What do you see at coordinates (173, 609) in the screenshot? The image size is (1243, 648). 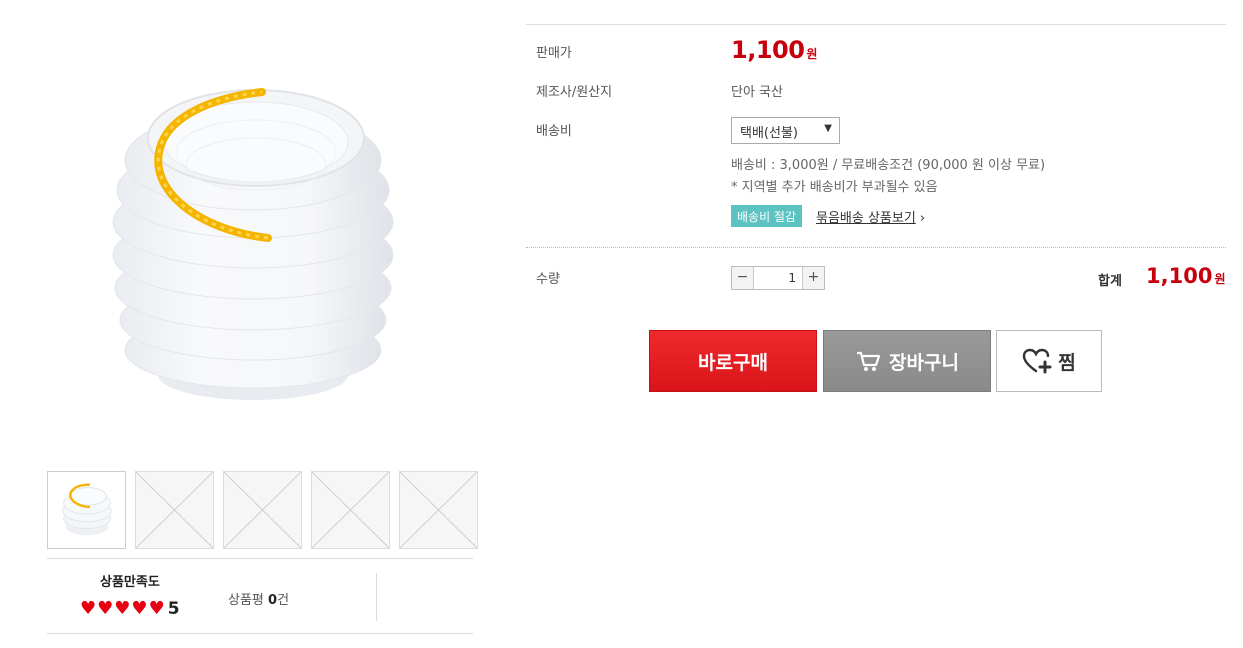 I see `satisfaction-score: 5` at bounding box center [173, 609].